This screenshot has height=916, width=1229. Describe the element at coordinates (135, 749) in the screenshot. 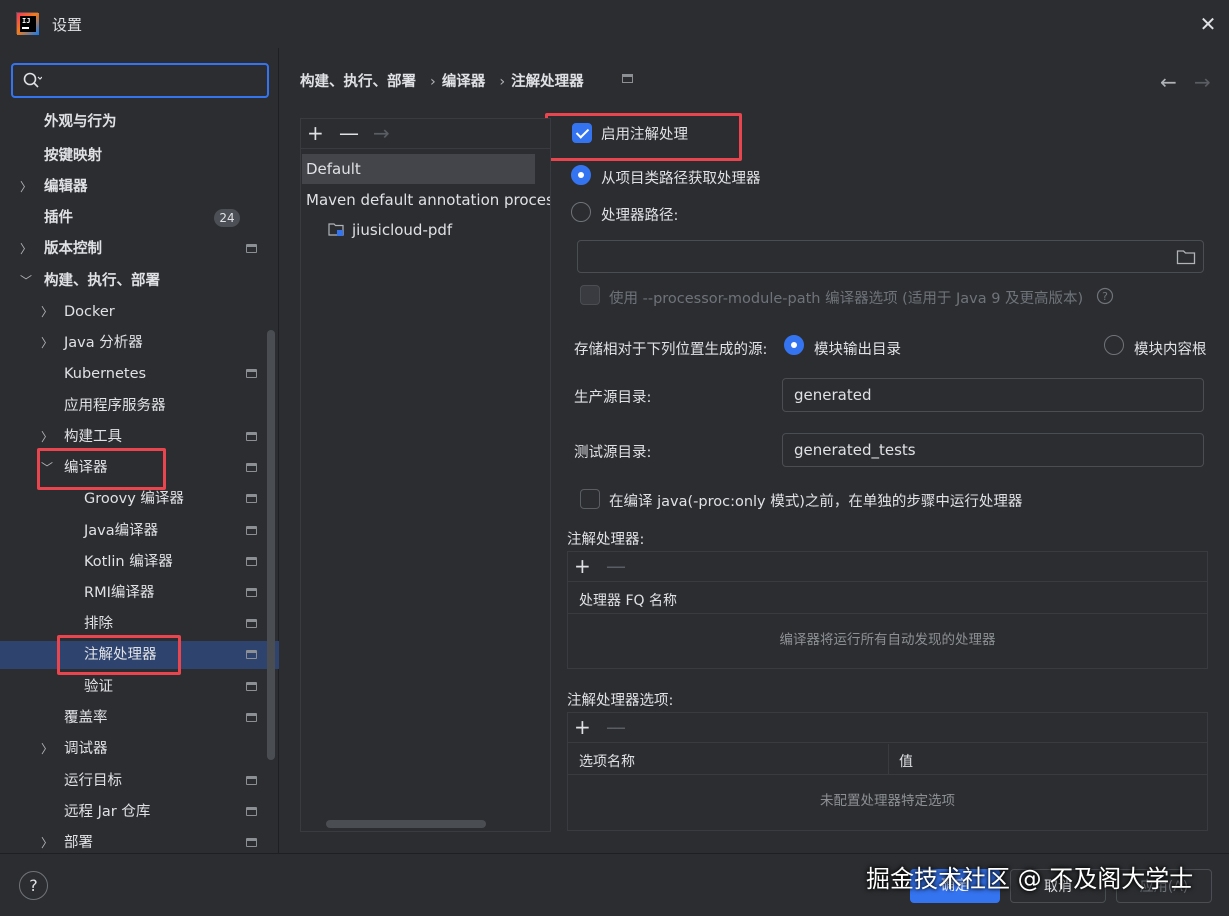

I see `sidebar-item-debugger: 〉调试器` at that location.